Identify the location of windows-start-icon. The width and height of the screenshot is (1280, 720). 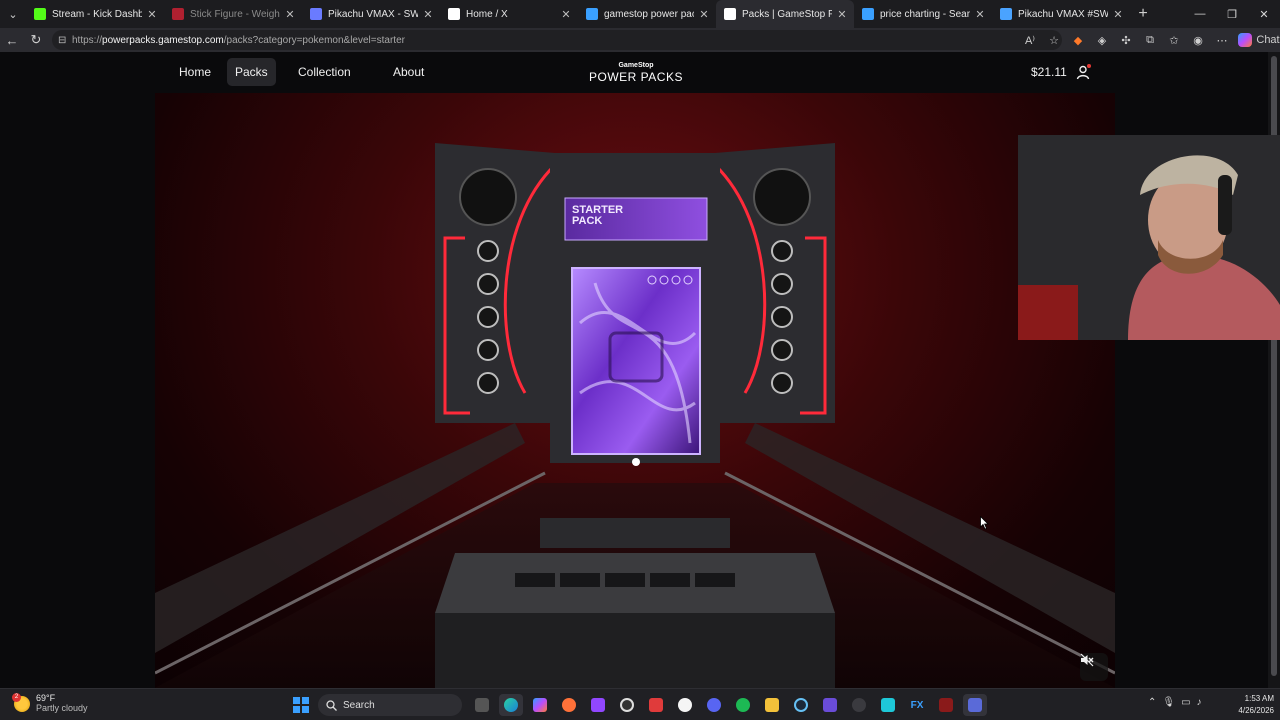
(301, 705).